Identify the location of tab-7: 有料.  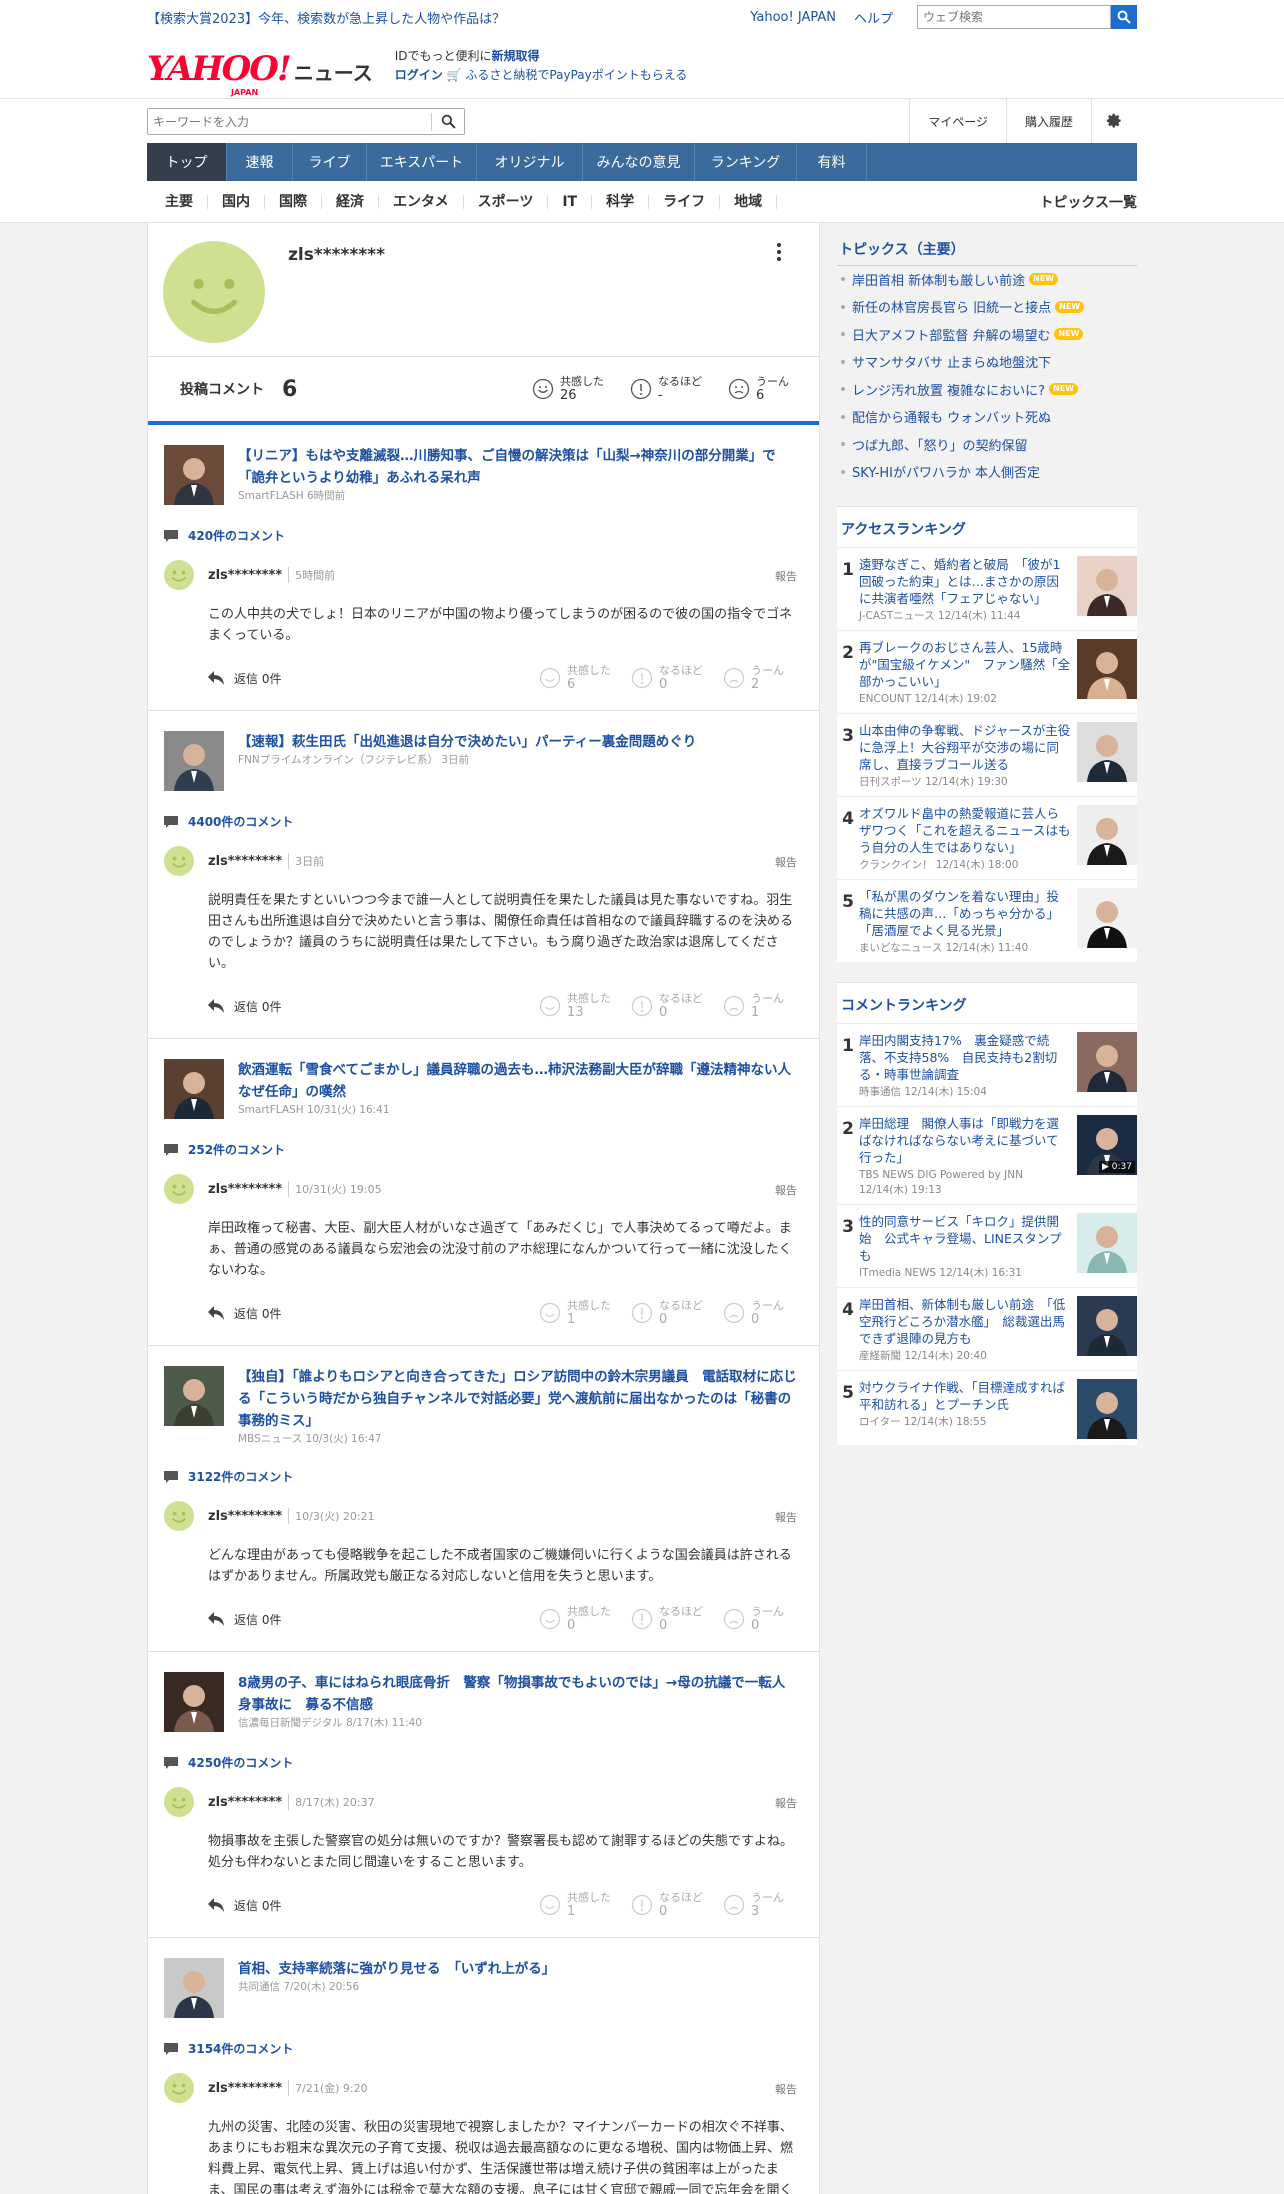
(832, 162).